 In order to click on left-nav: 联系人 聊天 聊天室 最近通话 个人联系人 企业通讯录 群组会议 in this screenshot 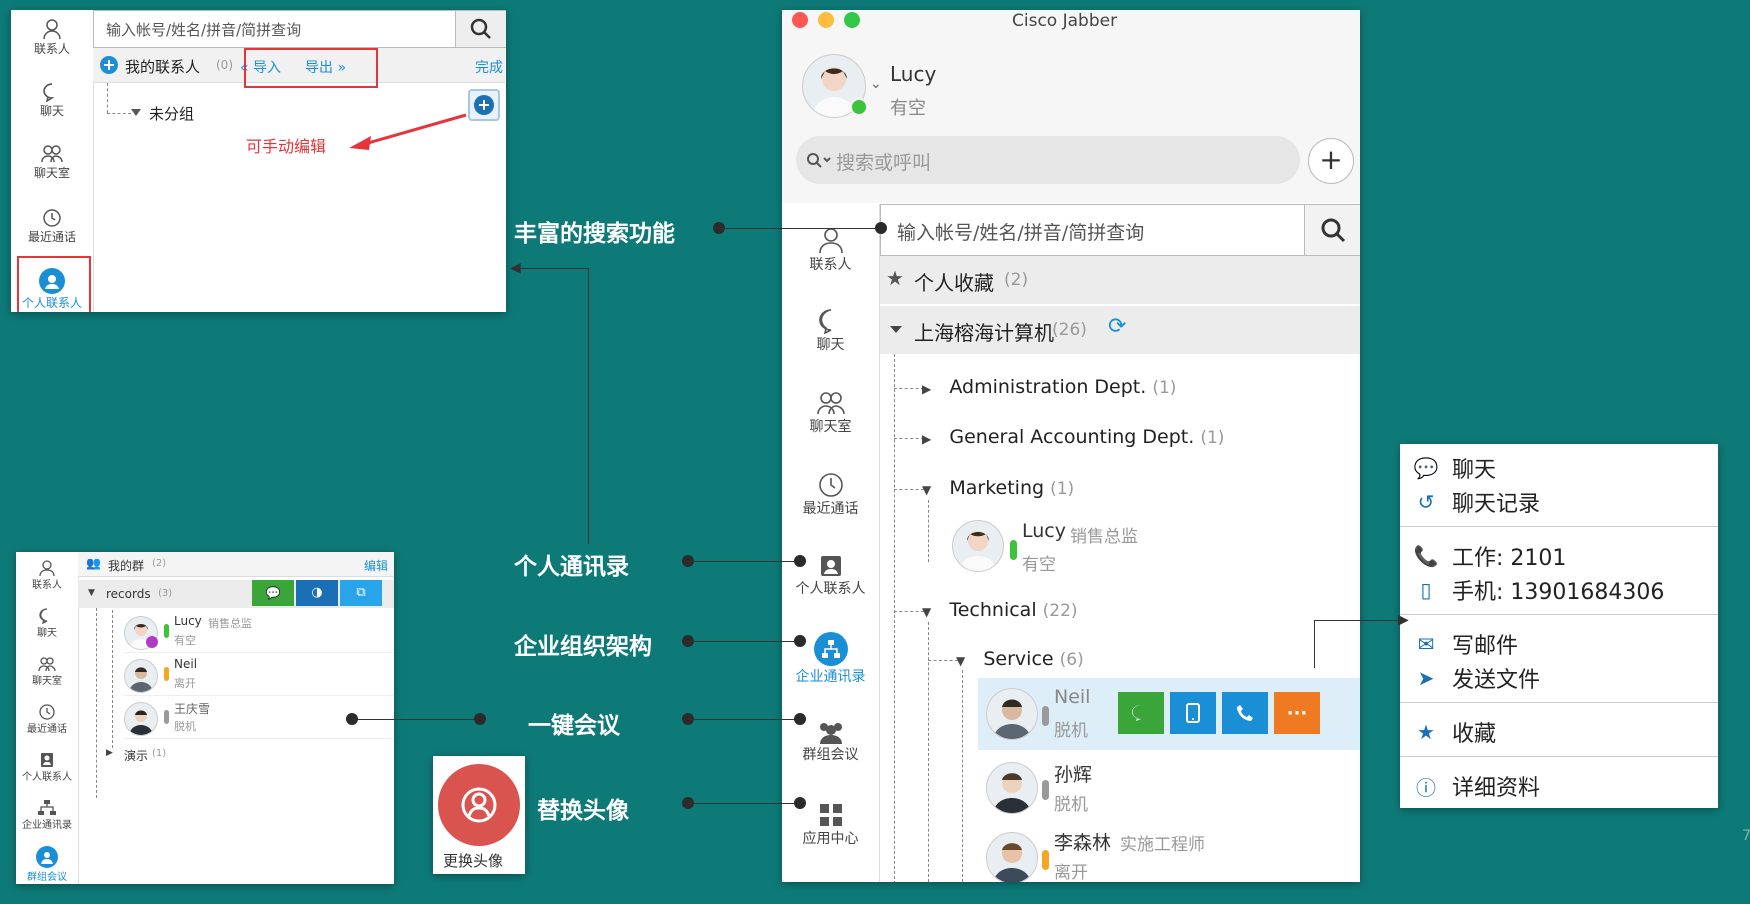, I will do `click(47, 718)`.